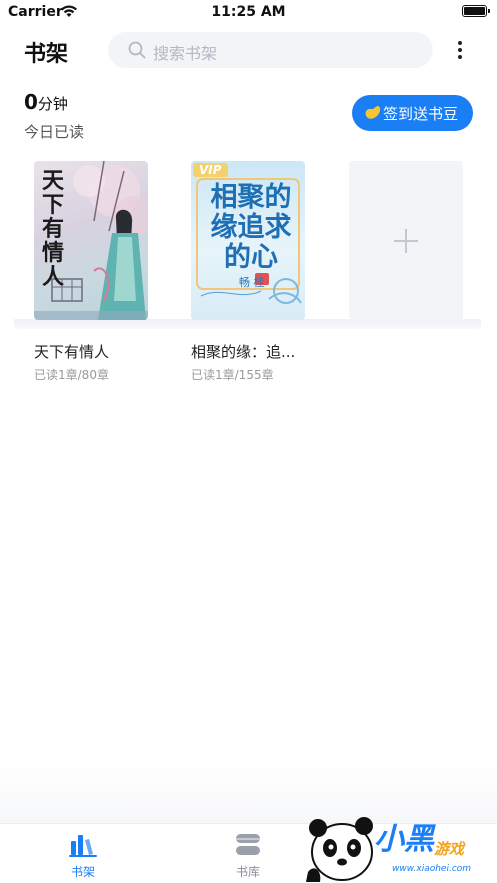  I want to click on search-placeholder: 搜索书架, so click(185, 53).